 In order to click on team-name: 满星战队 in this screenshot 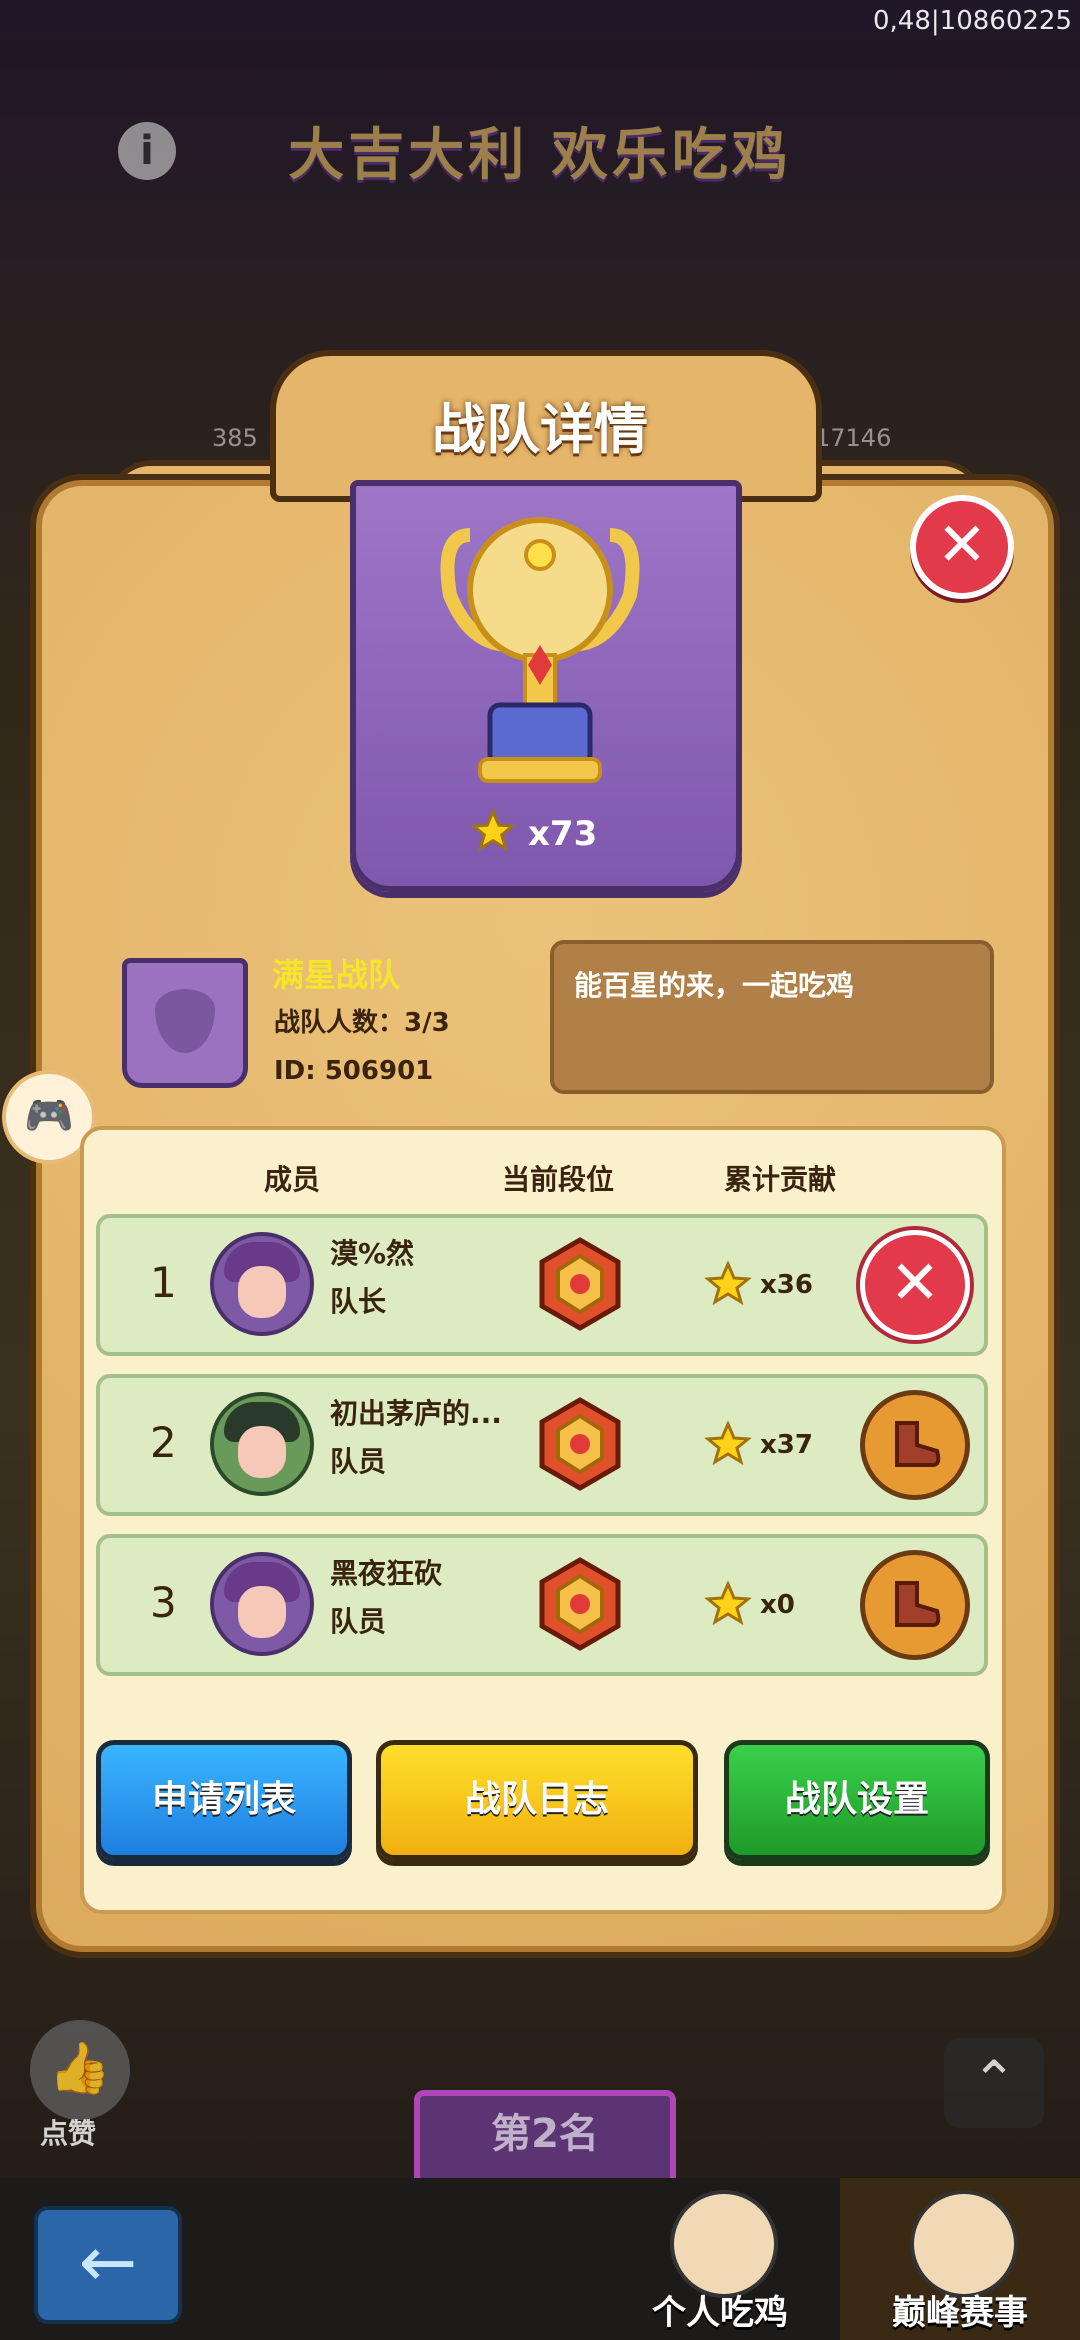, I will do `click(336, 975)`.